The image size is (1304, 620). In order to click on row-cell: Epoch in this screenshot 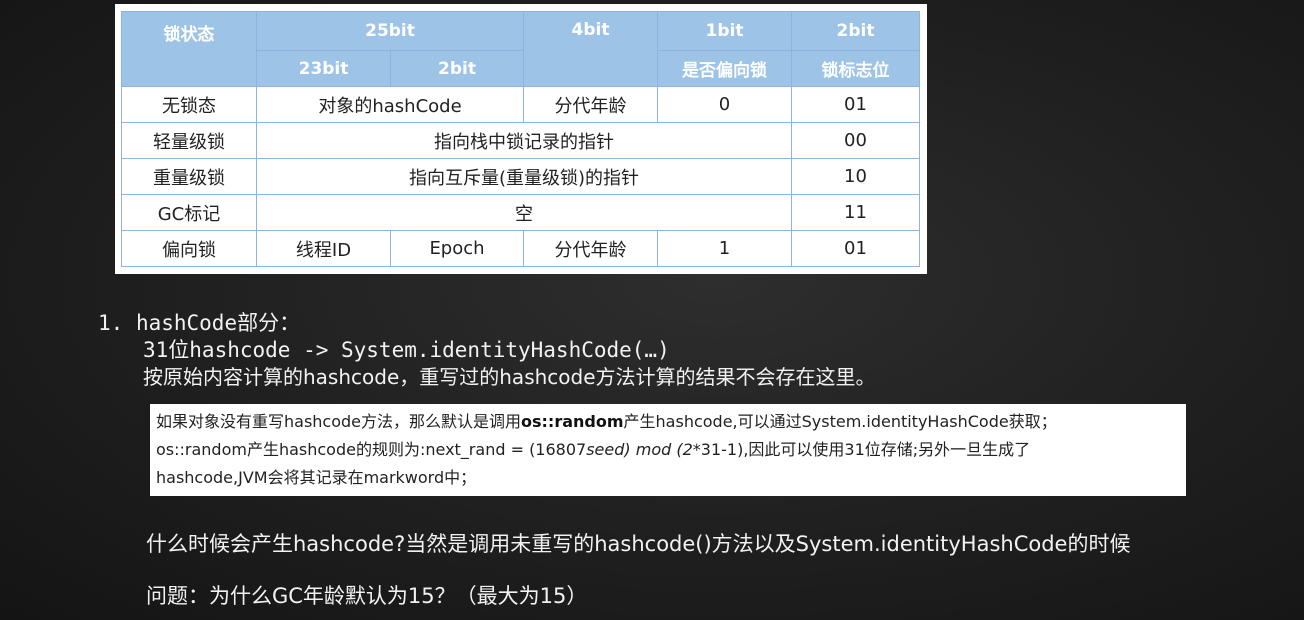, I will do `click(457, 248)`.